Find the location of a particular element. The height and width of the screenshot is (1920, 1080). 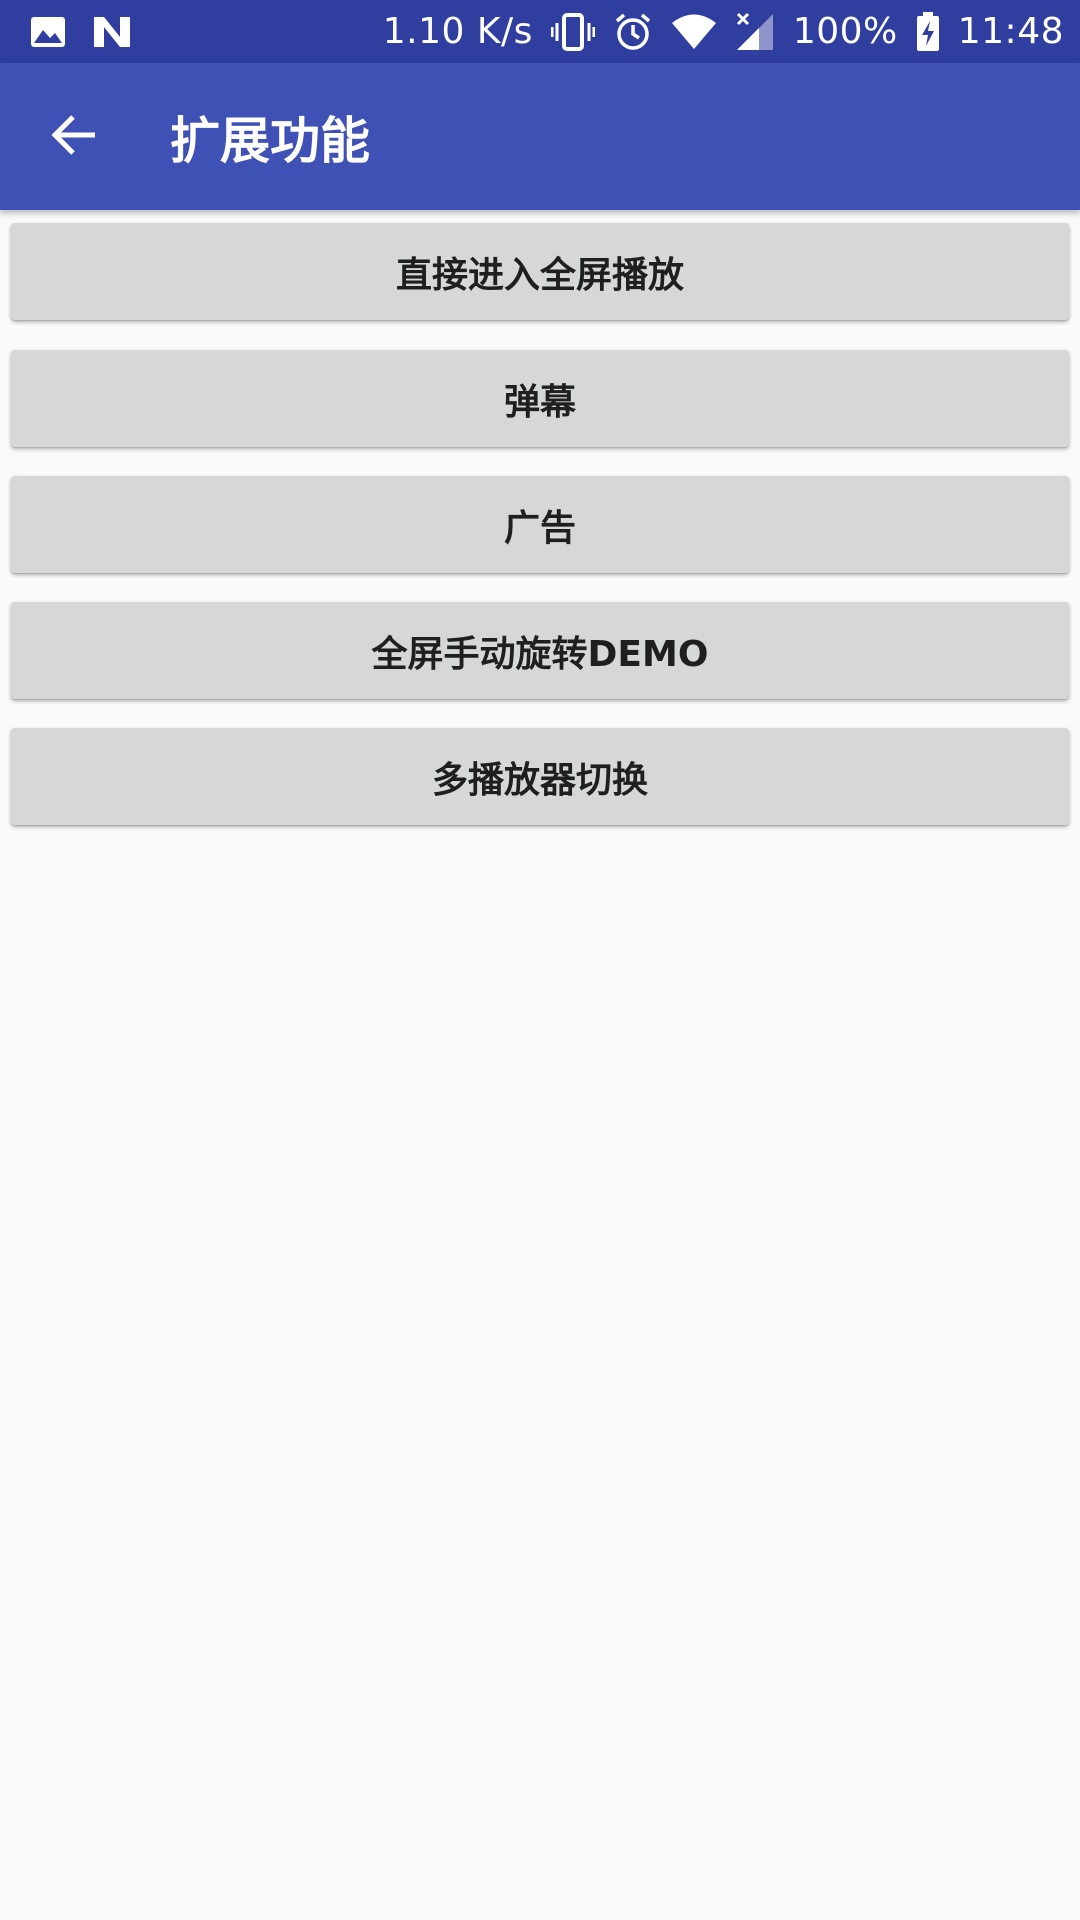

battery-percent: 100% is located at coordinates (845, 31).